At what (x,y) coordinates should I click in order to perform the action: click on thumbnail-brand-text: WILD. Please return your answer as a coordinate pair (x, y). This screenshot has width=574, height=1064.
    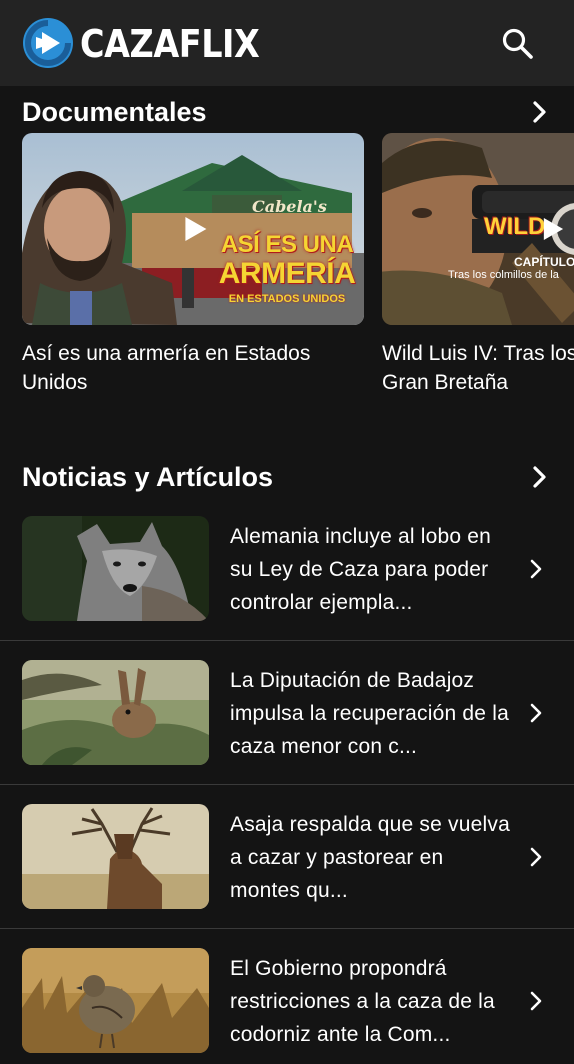
    Looking at the image, I should click on (515, 226).